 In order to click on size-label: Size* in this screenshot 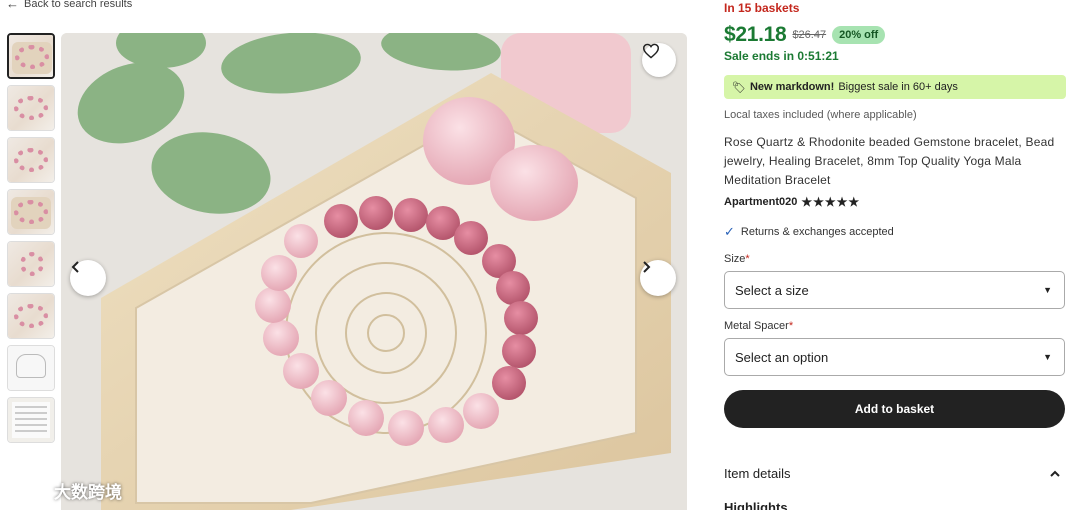, I will do `click(737, 259)`.